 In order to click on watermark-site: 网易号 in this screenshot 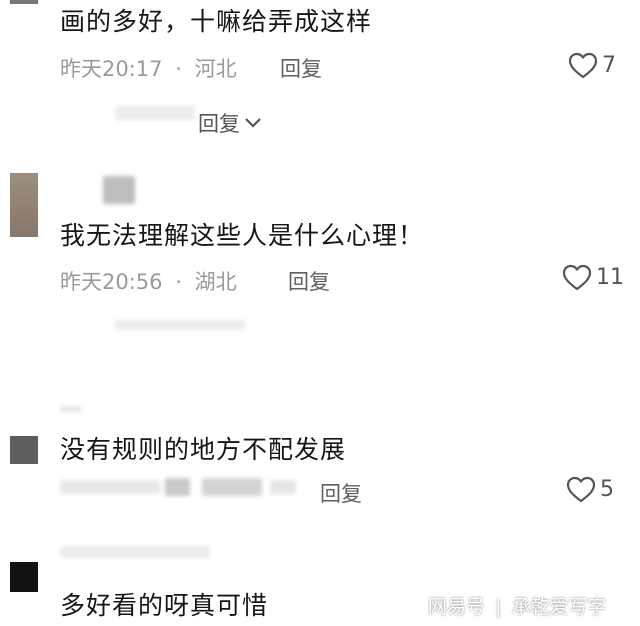, I will do `click(457, 607)`.